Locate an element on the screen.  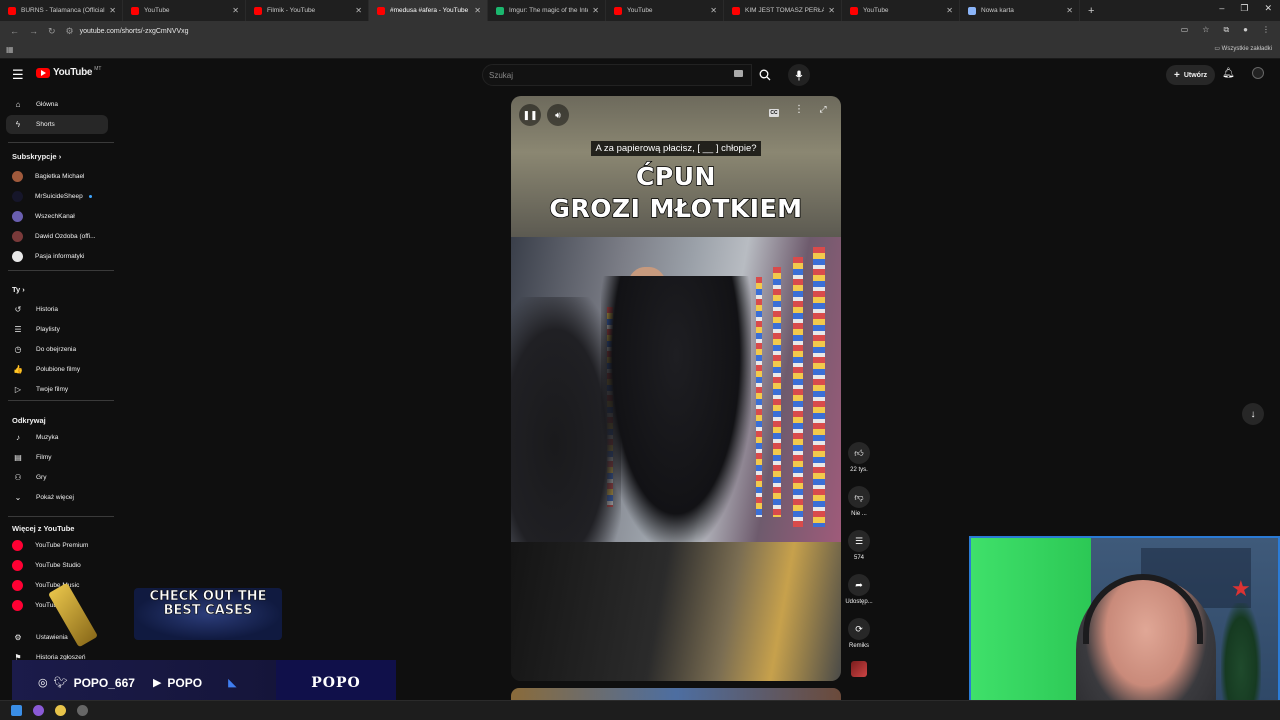
sidebar-item-you: 👍 Polubione filmy is located at coordinates (57, 369).